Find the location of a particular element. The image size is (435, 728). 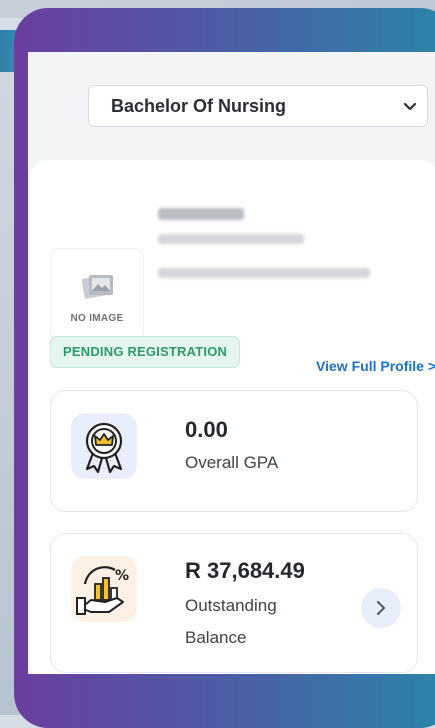

program-select: Bachelor Of Nursing is located at coordinates (258, 106).